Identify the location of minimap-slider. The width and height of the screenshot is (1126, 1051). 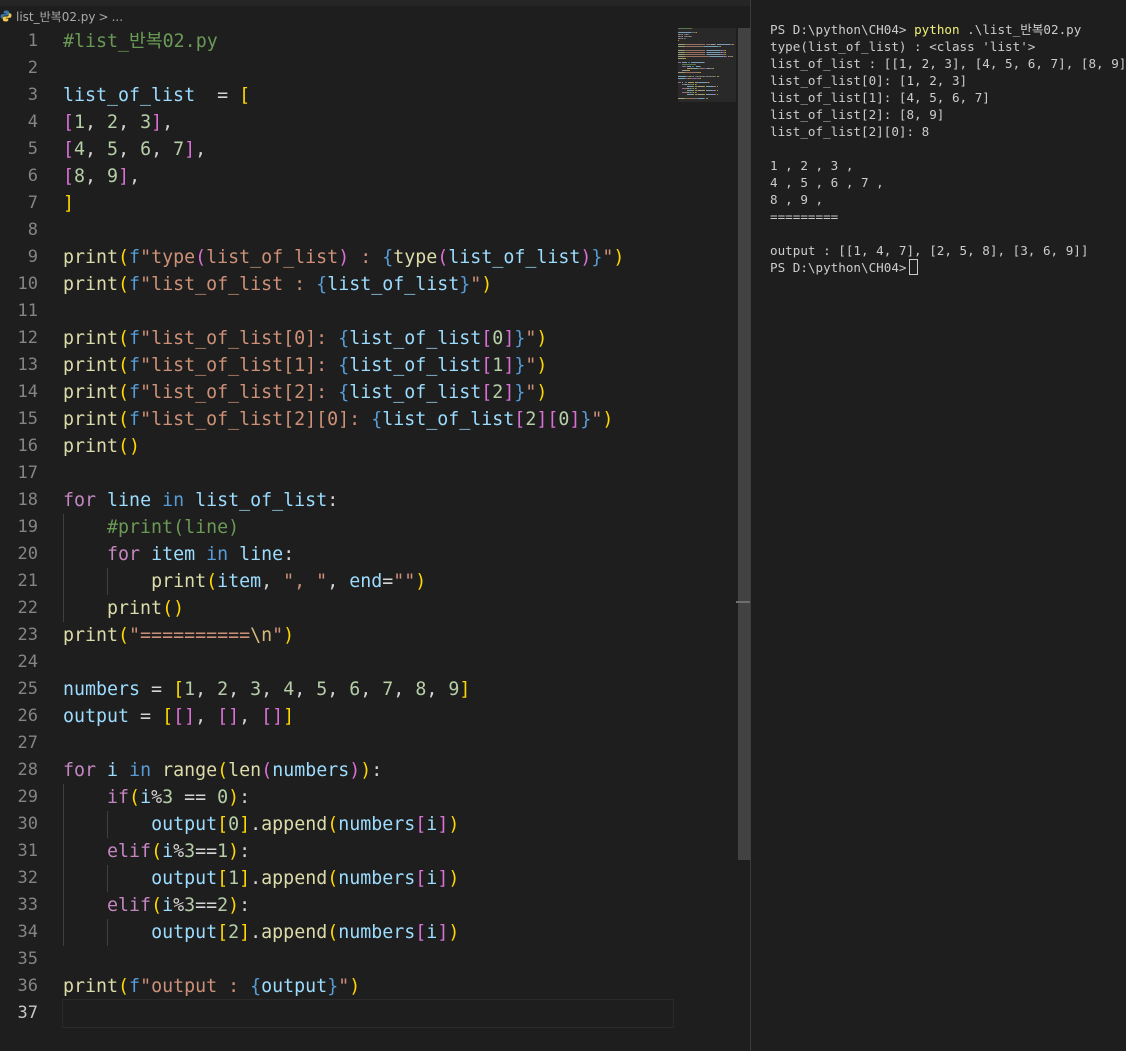
(707, 65).